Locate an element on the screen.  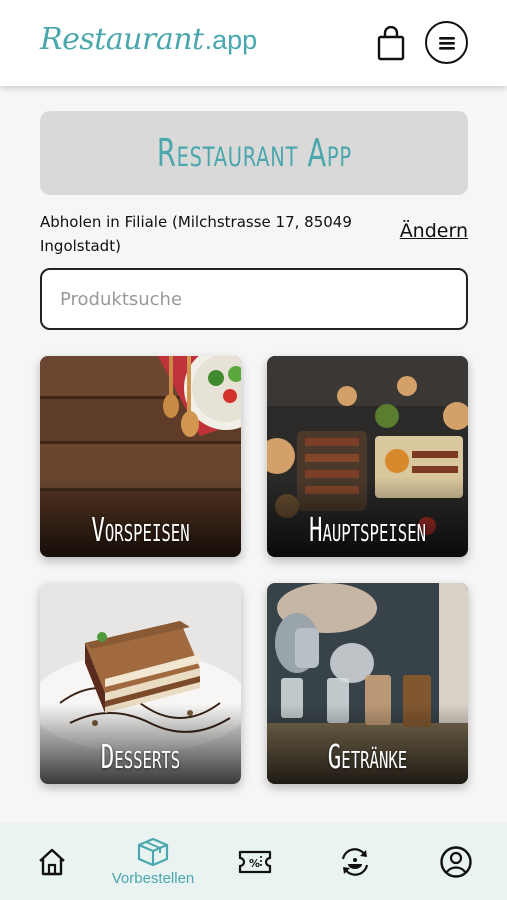
box-icon is located at coordinates (153, 852).